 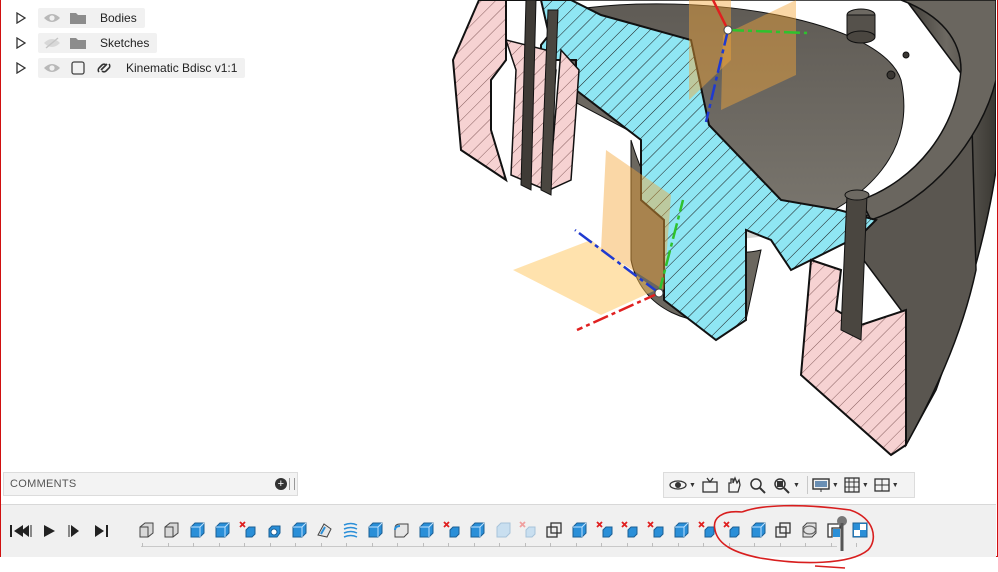 What do you see at coordinates (786, 485) in the screenshot?
I see `zoom-window-icon: ▼` at bounding box center [786, 485].